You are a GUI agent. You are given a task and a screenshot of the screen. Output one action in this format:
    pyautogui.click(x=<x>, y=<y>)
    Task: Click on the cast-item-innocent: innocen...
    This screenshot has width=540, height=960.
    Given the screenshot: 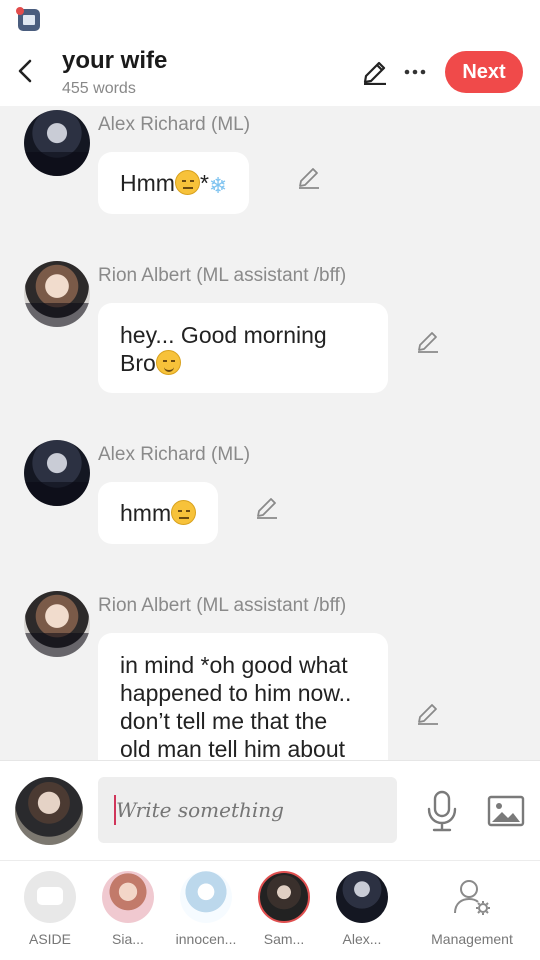 What is the action you would take?
    pyautogui.click(x=206, y=915)
    